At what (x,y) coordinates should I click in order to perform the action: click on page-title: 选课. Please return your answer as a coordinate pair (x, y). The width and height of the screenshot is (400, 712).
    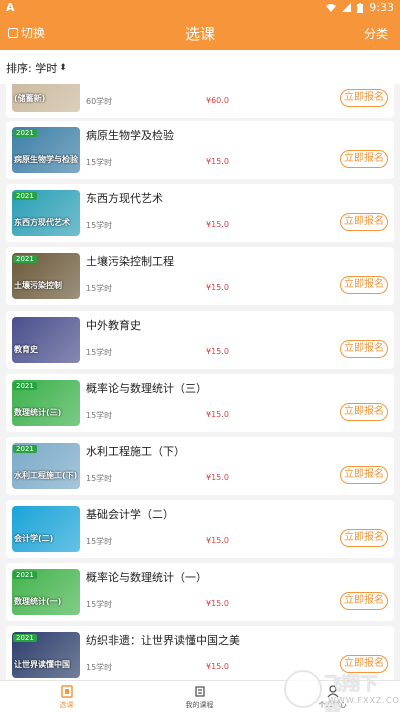
    Looking at the image, I should click on (199, 34).